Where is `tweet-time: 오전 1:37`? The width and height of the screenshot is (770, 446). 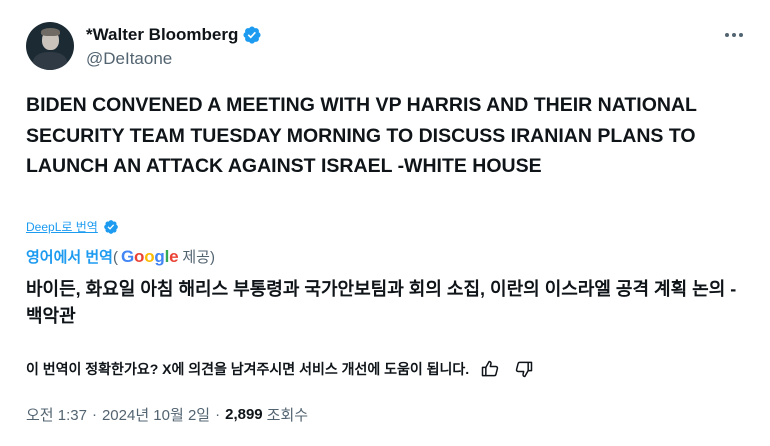
tweet-time: 오전 1:37 is located at coordinates (56, 414).